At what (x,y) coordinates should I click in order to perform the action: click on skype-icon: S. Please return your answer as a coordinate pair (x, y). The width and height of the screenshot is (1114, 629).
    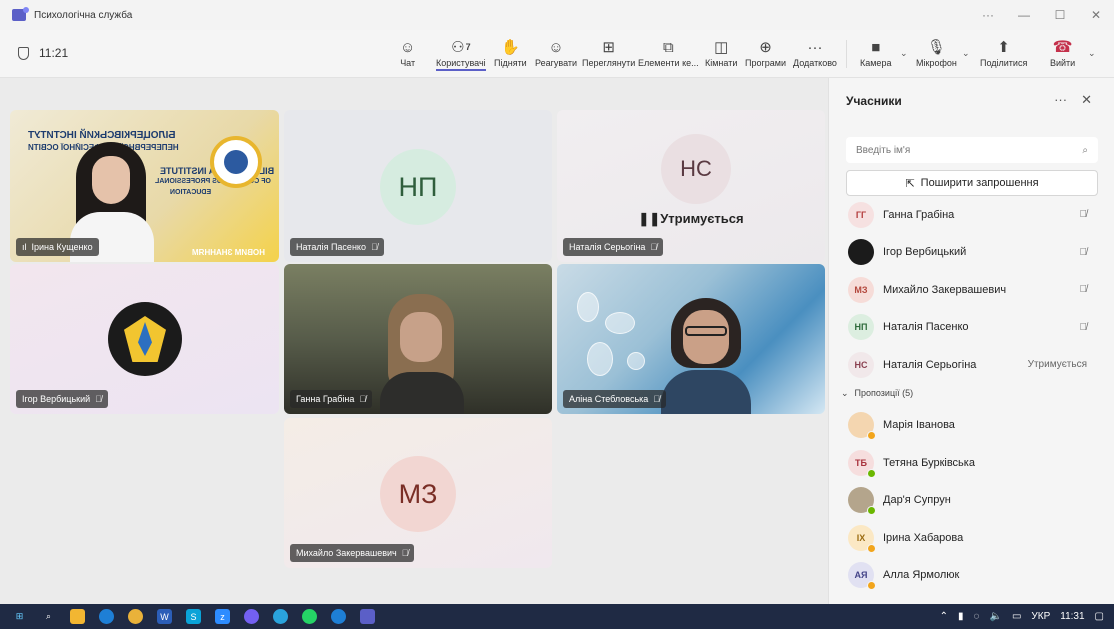
    Looking at the image, I should click on (193, 616).